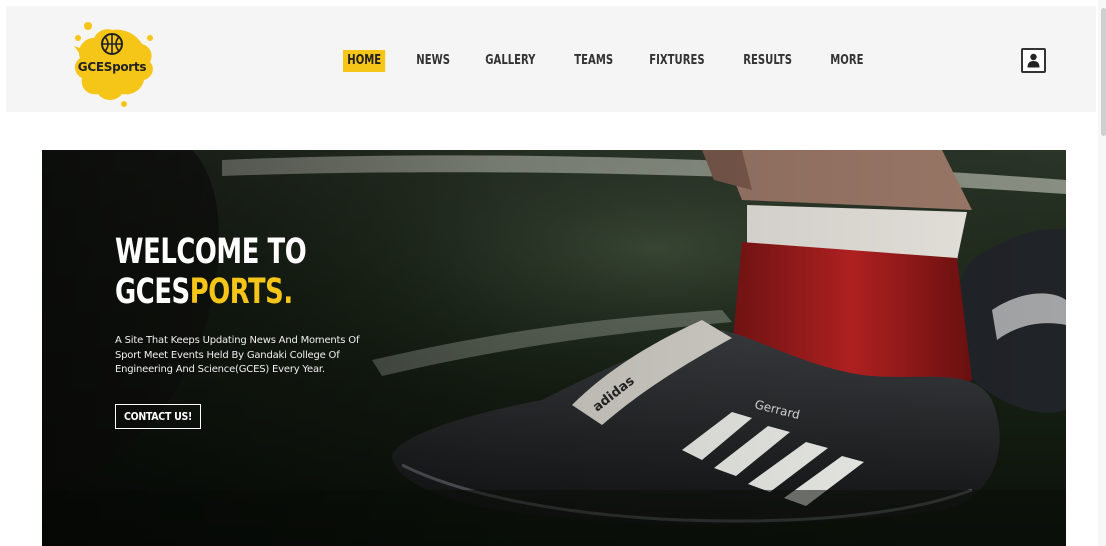 Image resolution: width=1106 pixels, height=546 pixels. Describe the element at coordinates (510, 61) in the screenshot. I see `nav-item-gallery: GALLERY` at that location.